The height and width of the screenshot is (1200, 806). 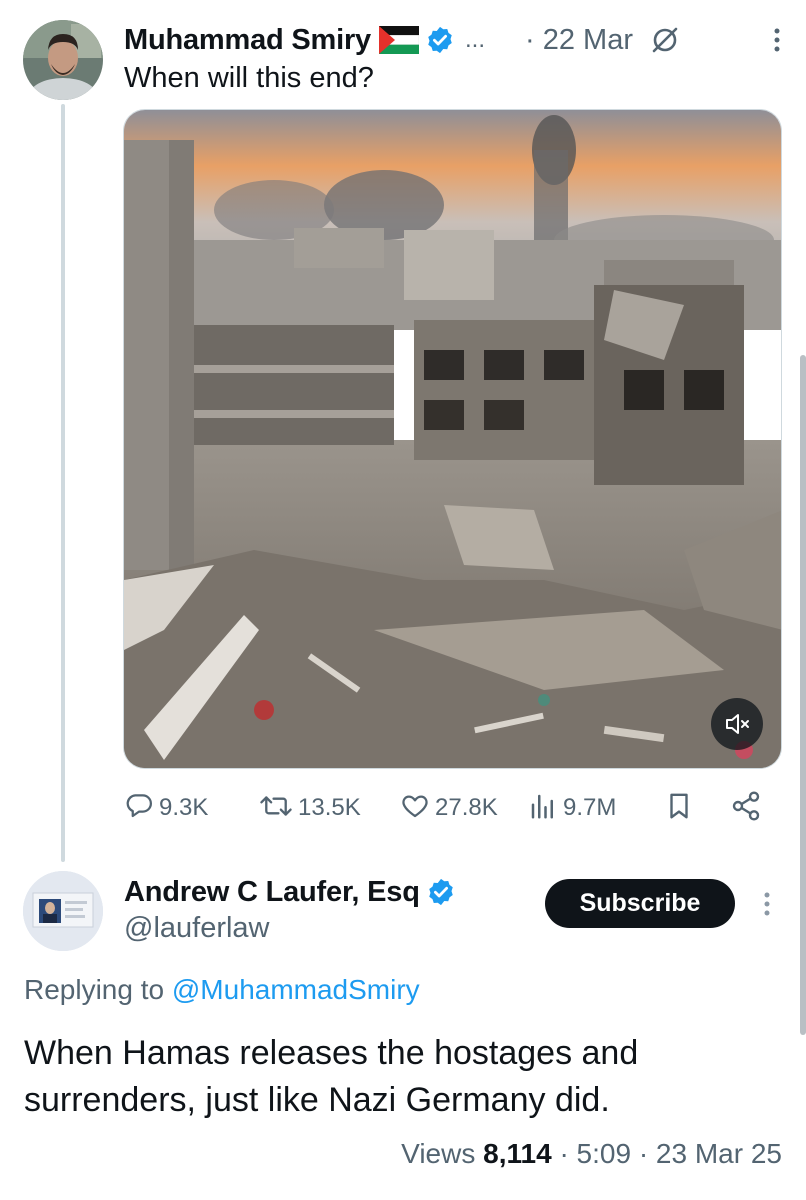 What do you see at coordinates (184, 807) in the screenshot?
I see `reply-count: 9.3K` at bounding box center [184, 807].